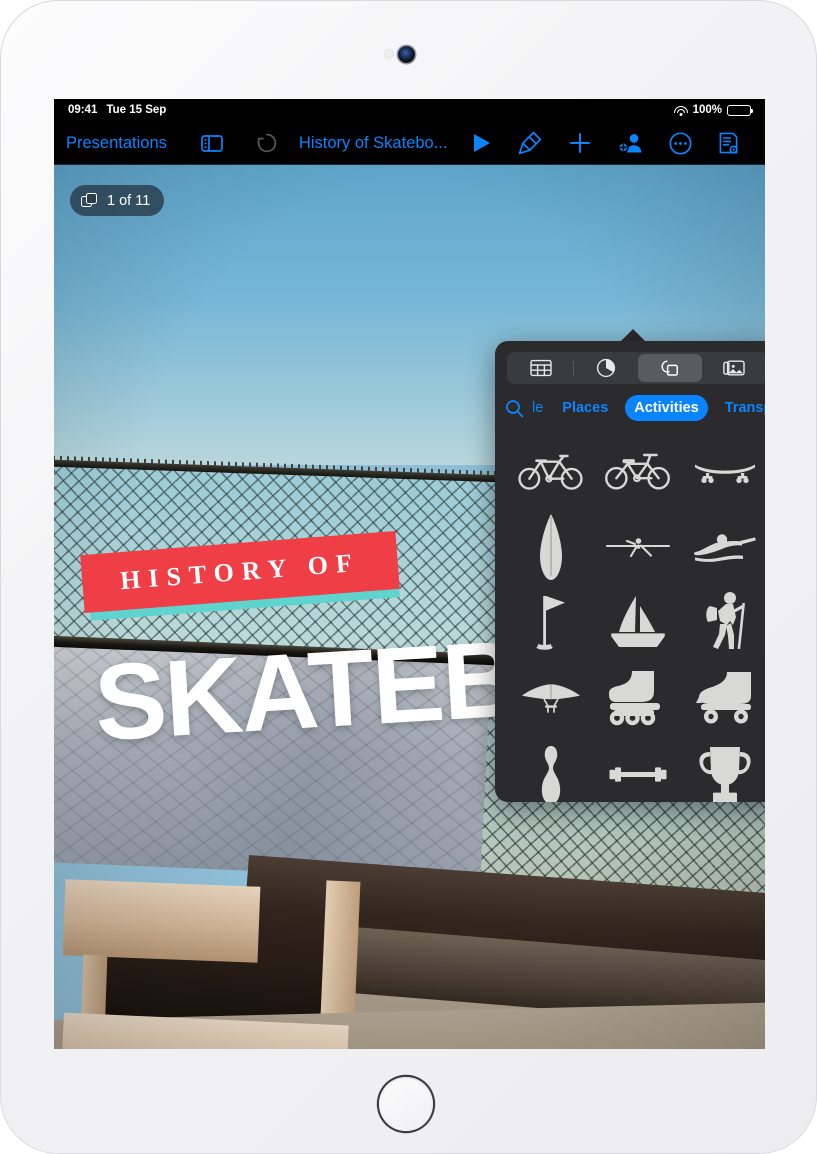 This screenshot has width=817, height=1154. What do you see at coordinates (637, 623) in the screenshot?
I see `shape-sailboat` at bounding box center [637, 623].